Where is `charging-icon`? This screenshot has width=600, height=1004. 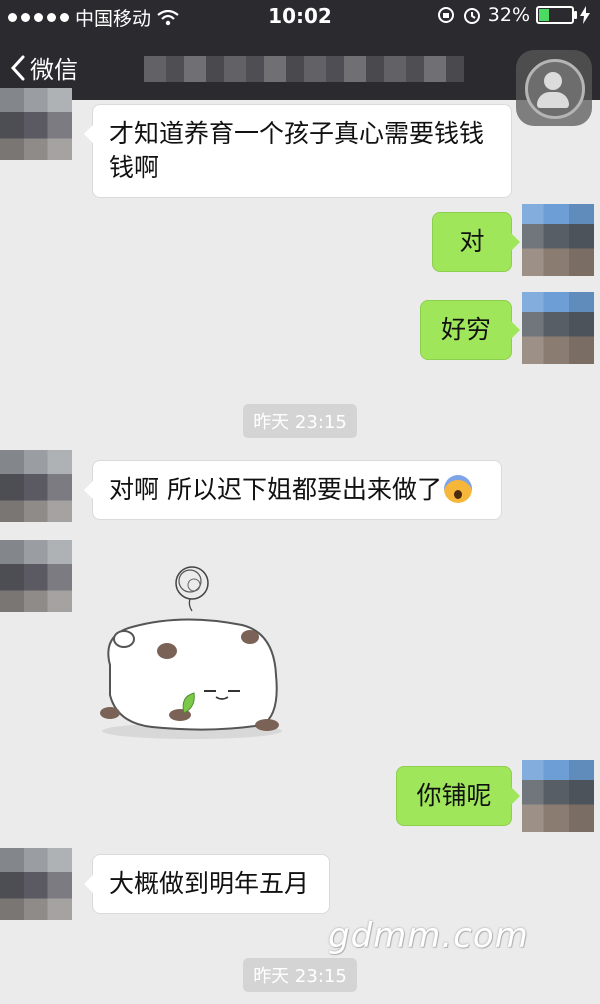
charging-icon is located at coordinates (585, 15).